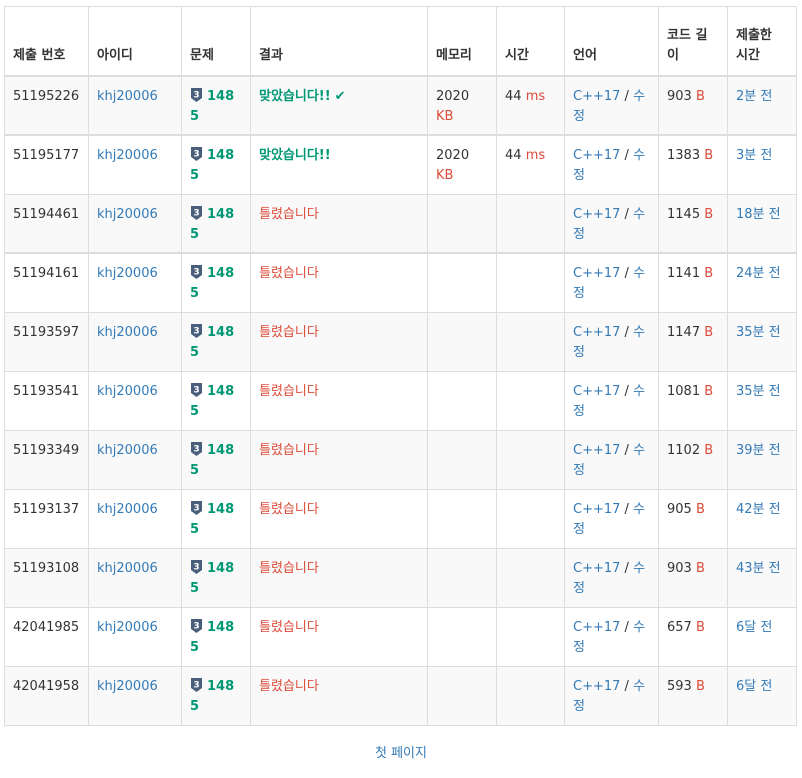 This screenshot has width=802, height=778. Describe the element at coordinates (693, 341) in the screenshot. I see `code-length-cell: 1147 B` at that location.